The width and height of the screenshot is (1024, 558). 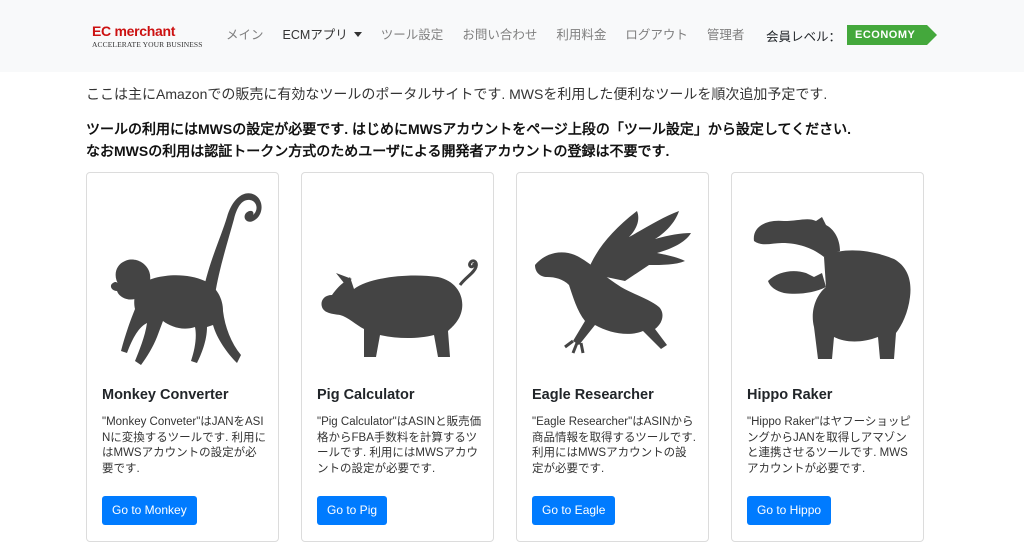 I want to click on card-title-monkey: Monkey Converter, so click(x=165, y=395).